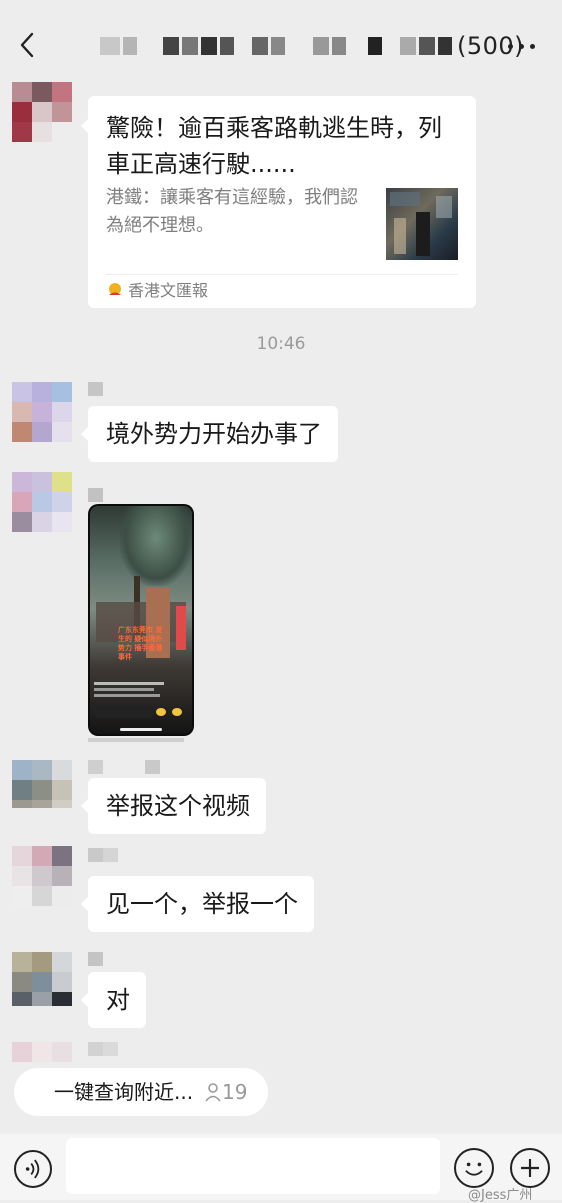  What do you see at coordinates (422, 224) in the screenshot?
I see `link-card-thumbnail` at bounding box center [422, 224].